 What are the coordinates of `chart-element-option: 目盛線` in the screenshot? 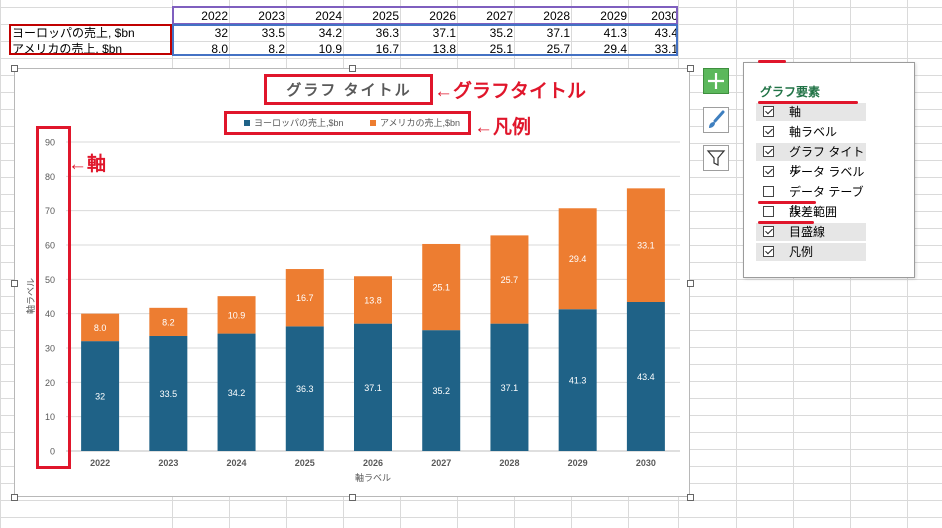 It's located at (811, 232).